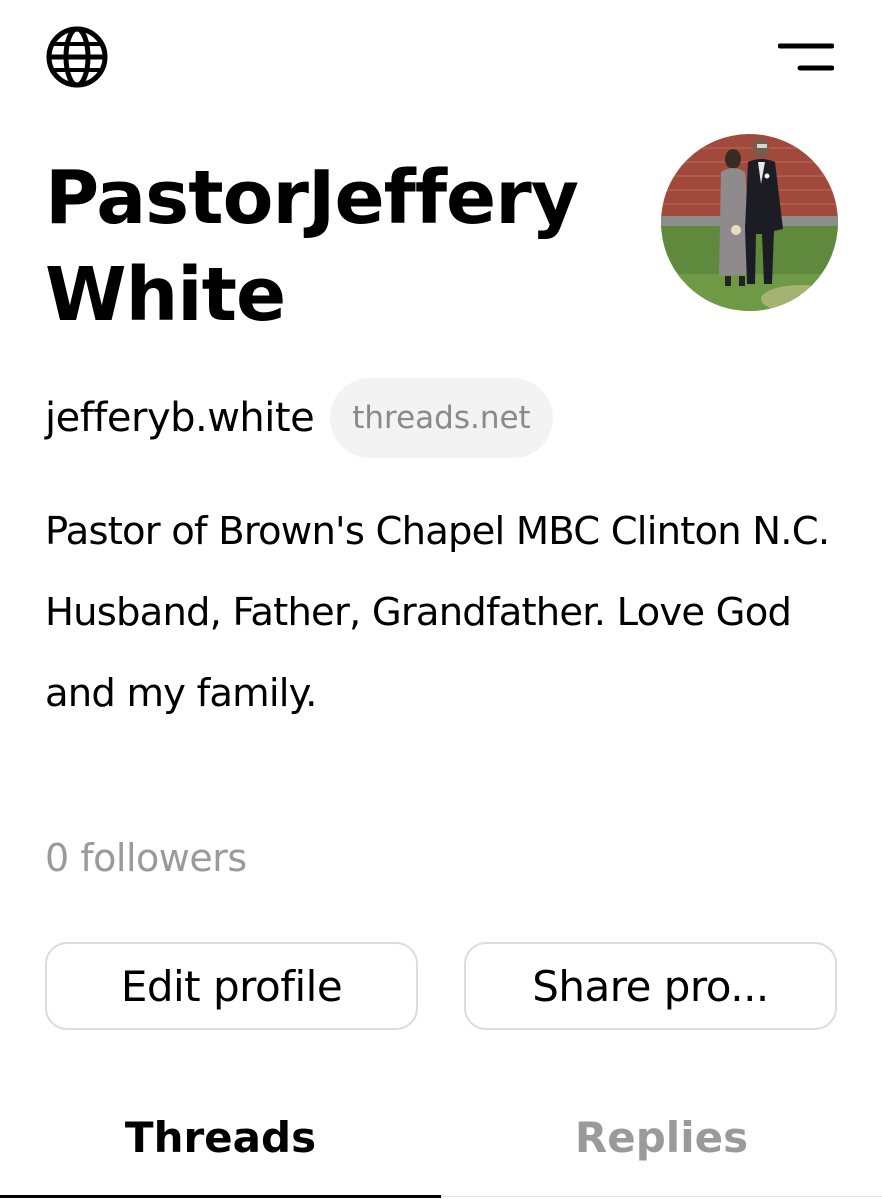 This screenshot has width=882, height=1200. What do you see at coordinates (661, 1150) in the screenshot?
I see `tab-replies: Replies` at bounding box center [661, 1150].